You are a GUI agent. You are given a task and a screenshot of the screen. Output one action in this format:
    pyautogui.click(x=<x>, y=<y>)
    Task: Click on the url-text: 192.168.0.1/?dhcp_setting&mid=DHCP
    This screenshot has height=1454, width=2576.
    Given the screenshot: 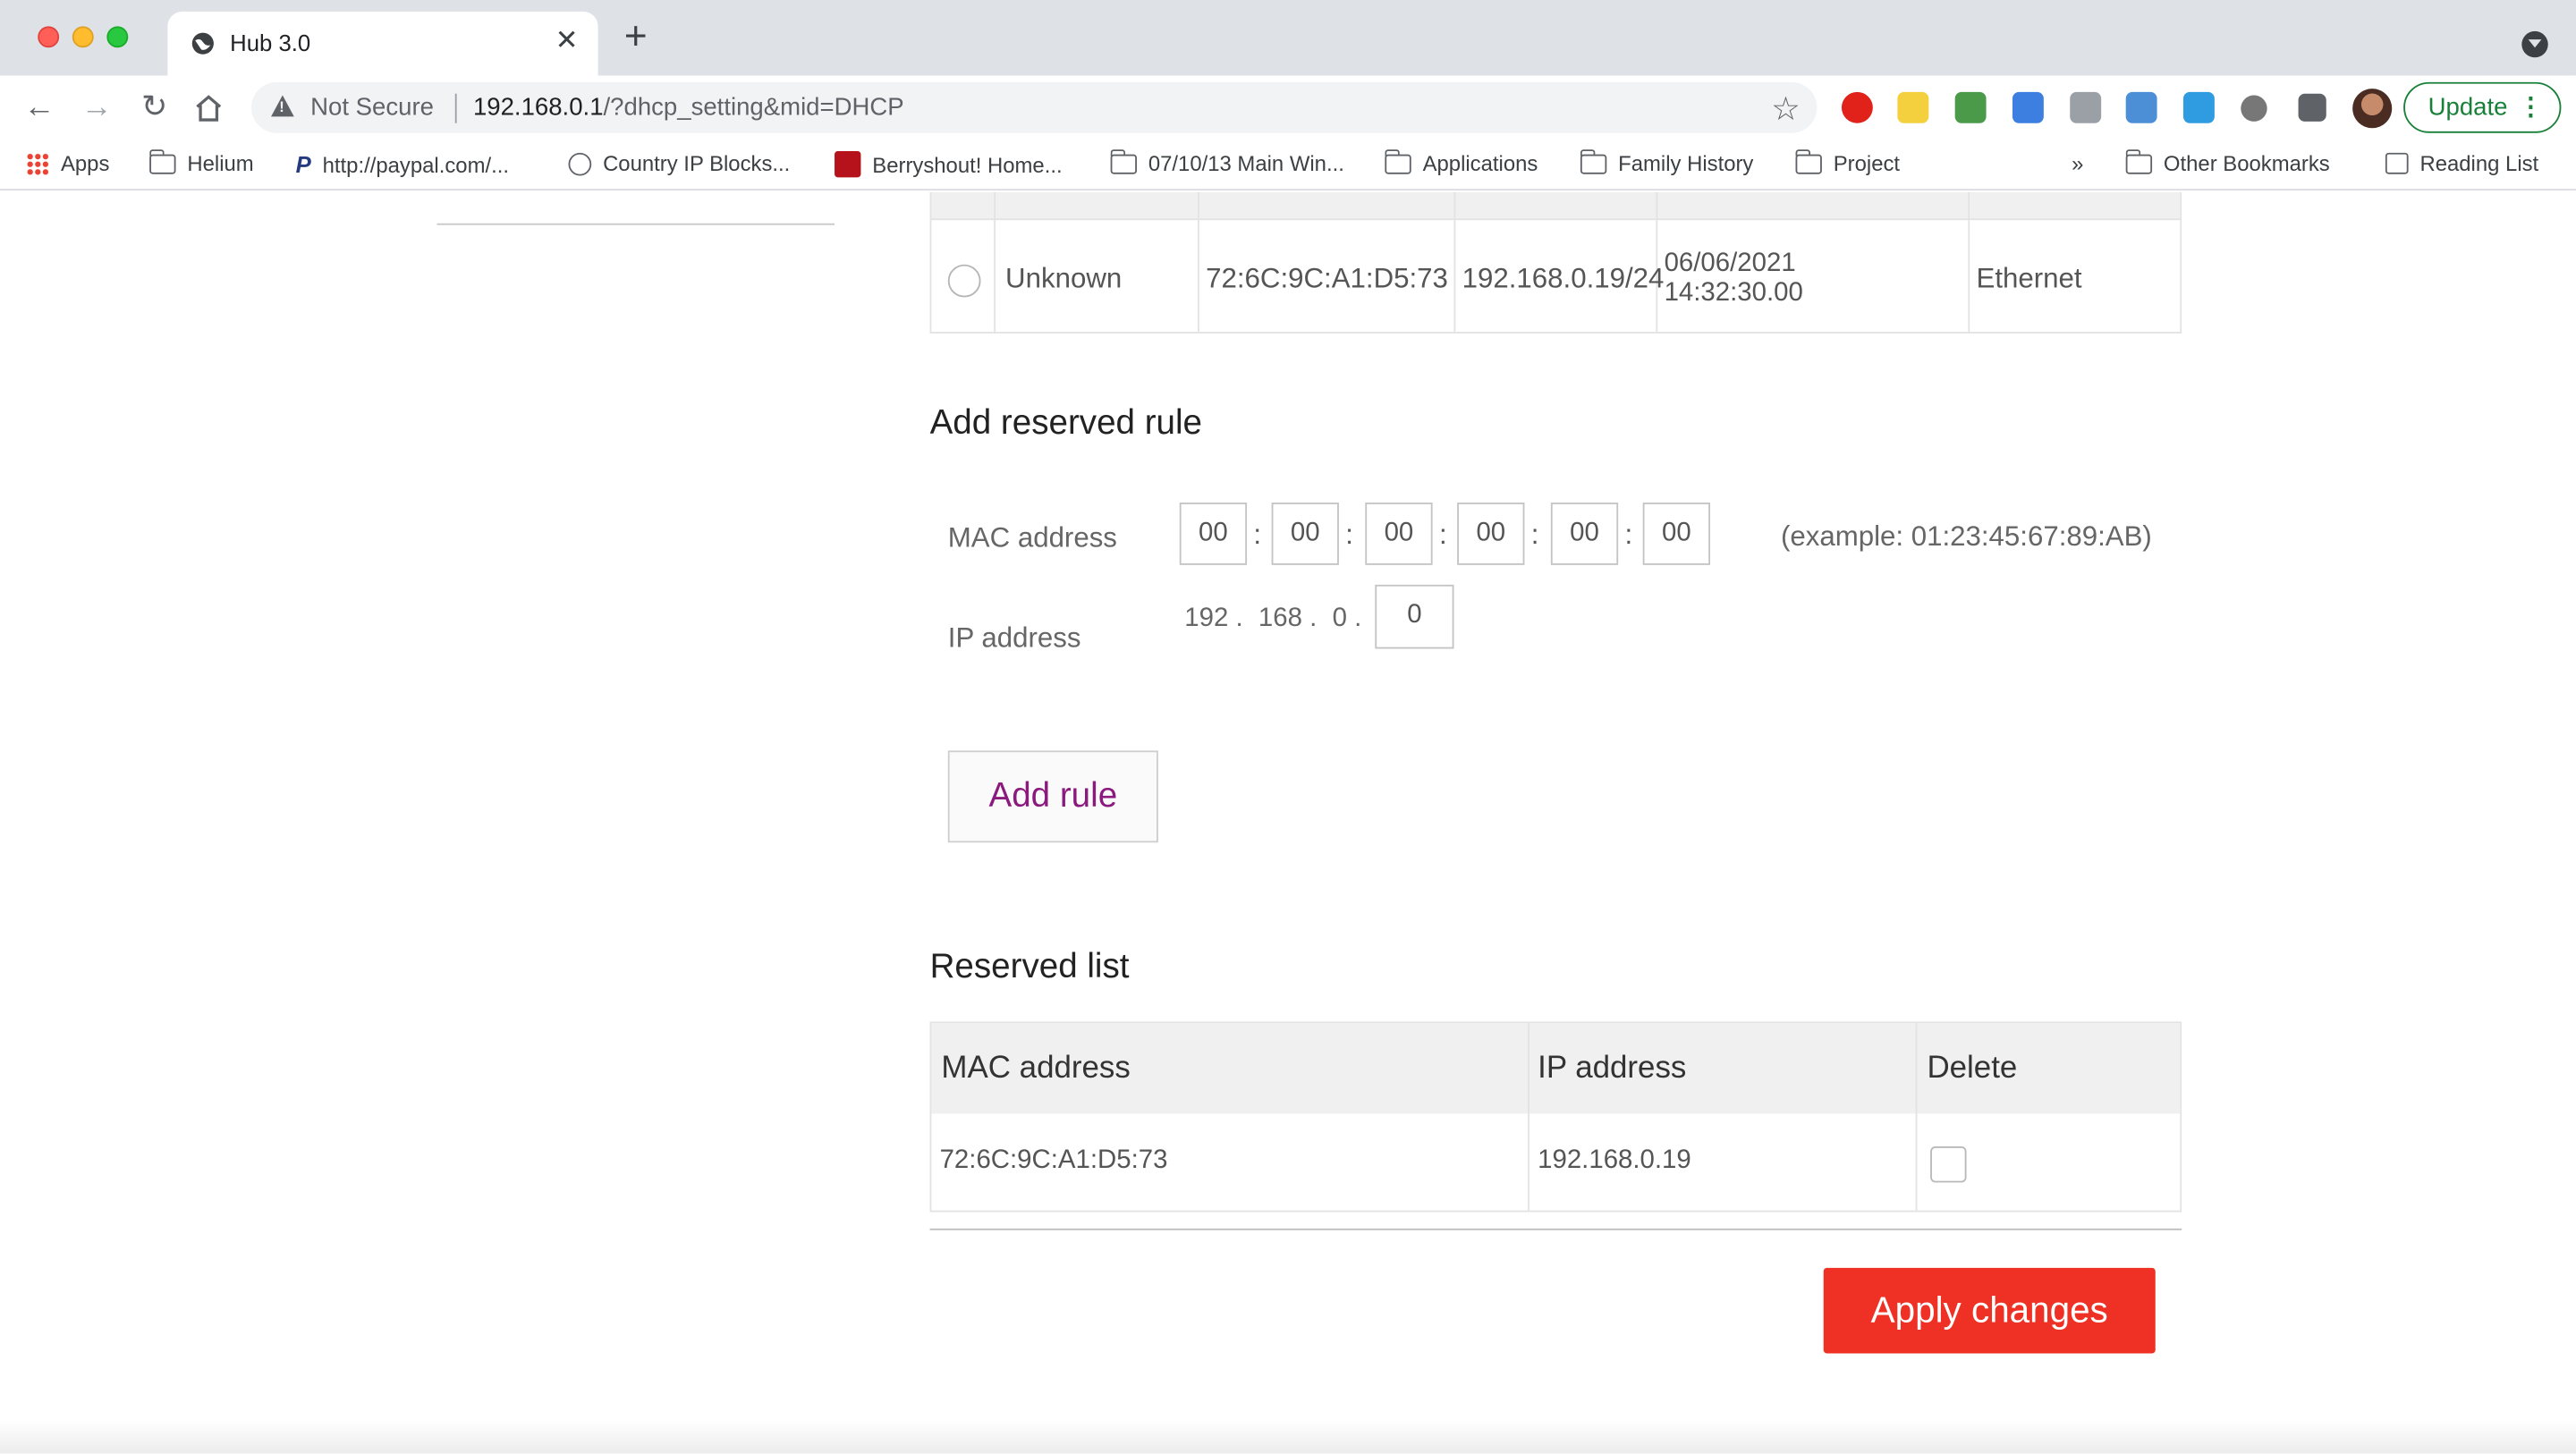 What is the action you would take?
    pyautogui.click(x=688, y=108)
    